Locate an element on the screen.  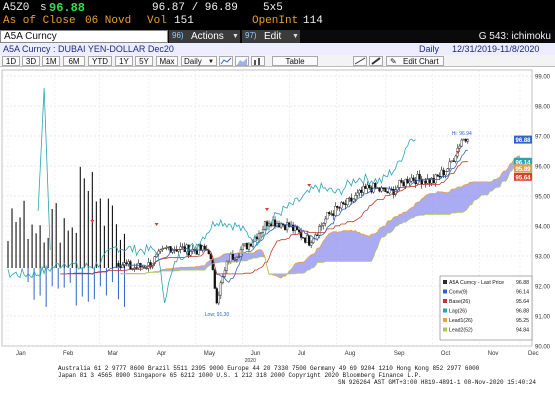
y-tick-label: 93.00 is located at coordinates (543, 258).